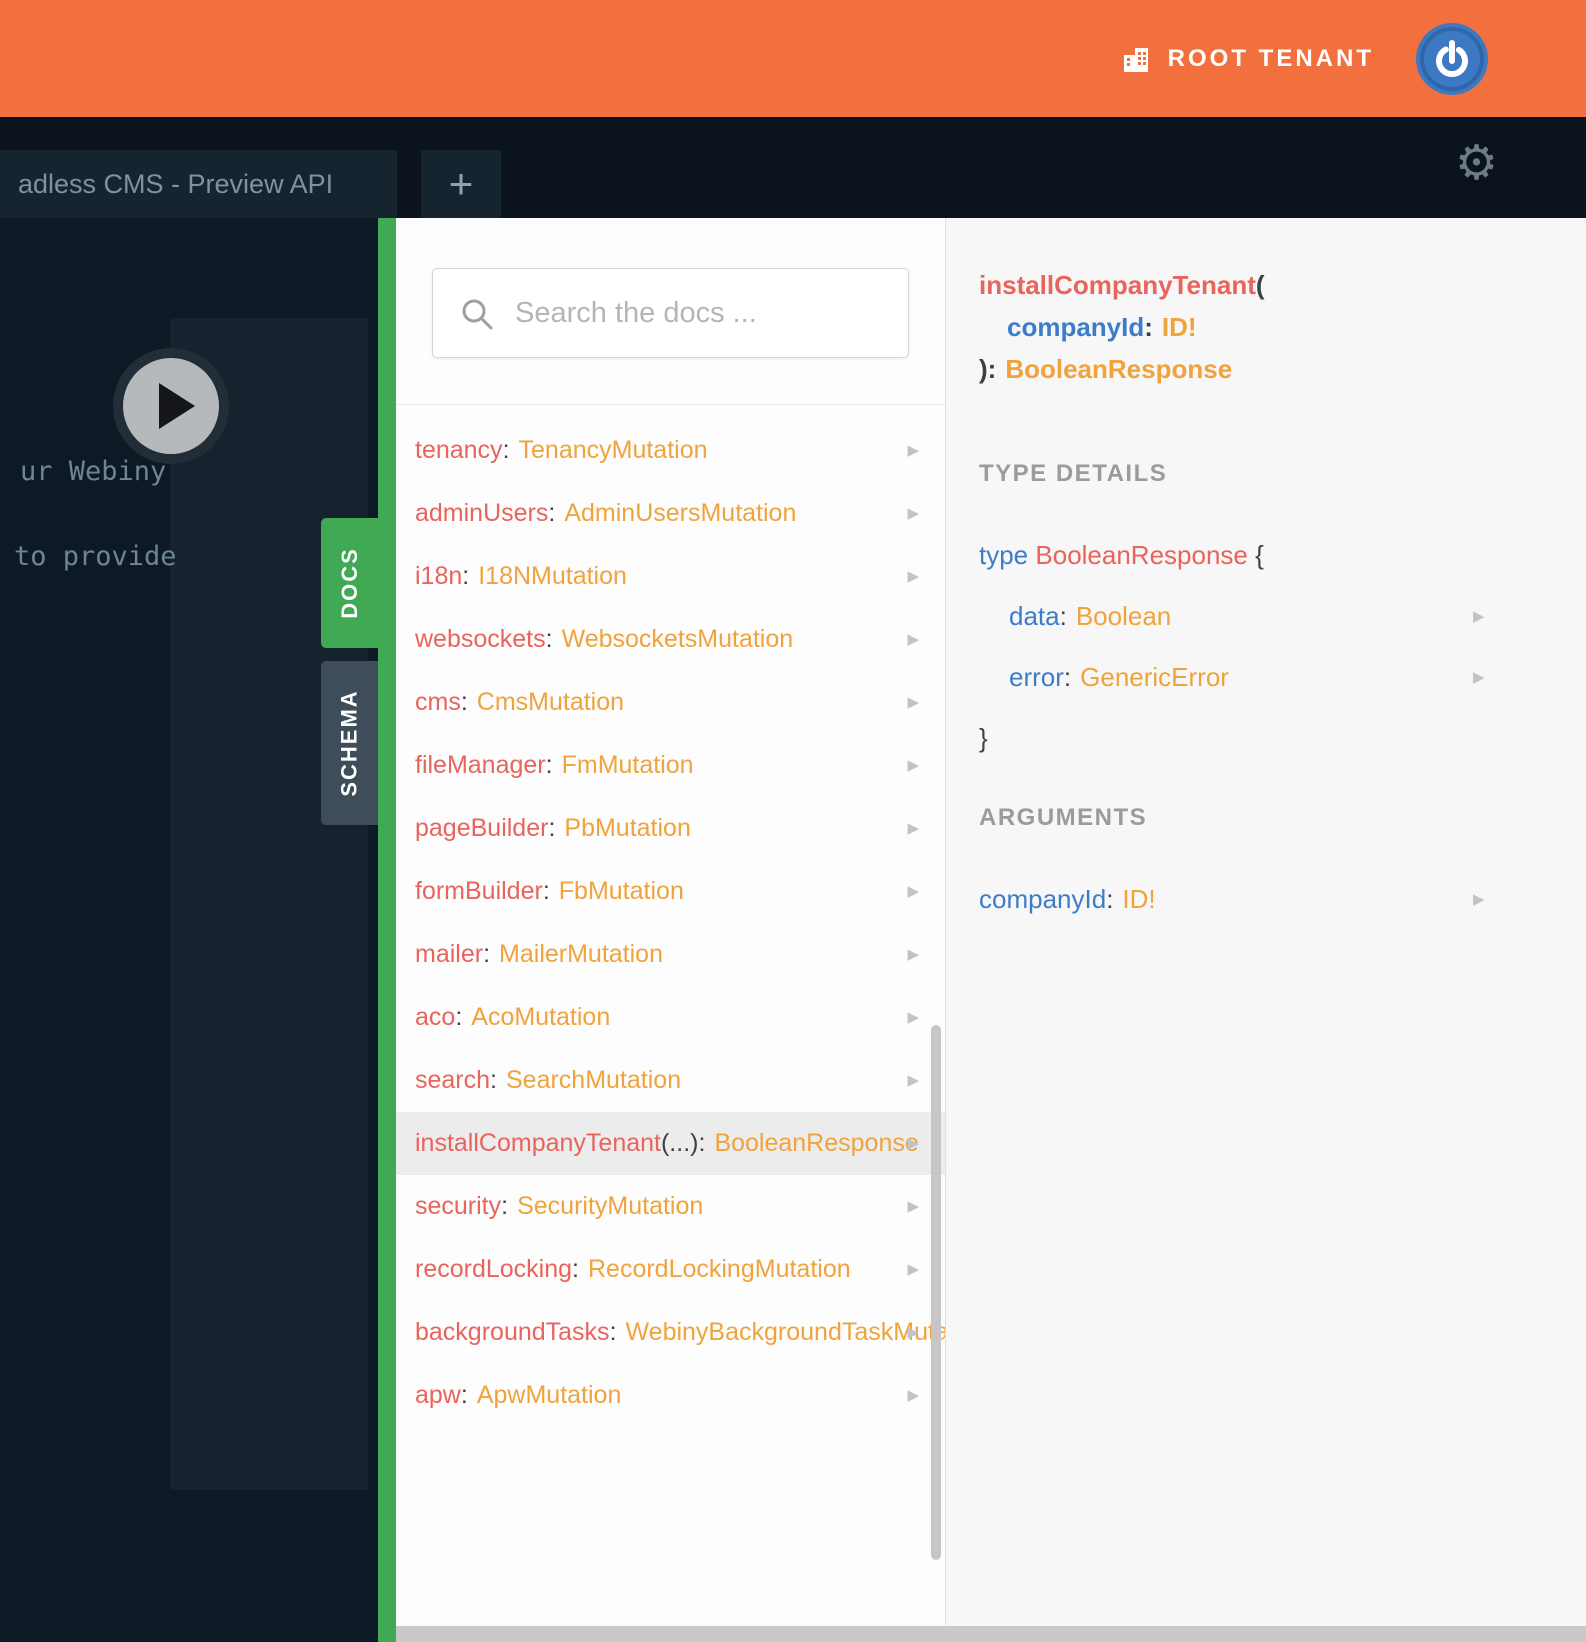  I want to click on docs-tab-label: DOCS, so click(349, 583).